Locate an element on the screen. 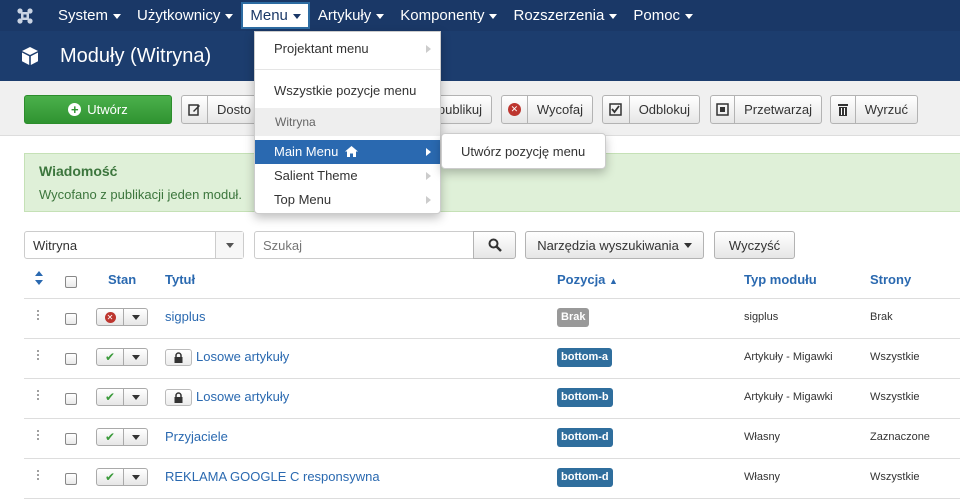 This screenshot has width=960, height=500. joomla-logo-icon is located at coordinates (25, 15).